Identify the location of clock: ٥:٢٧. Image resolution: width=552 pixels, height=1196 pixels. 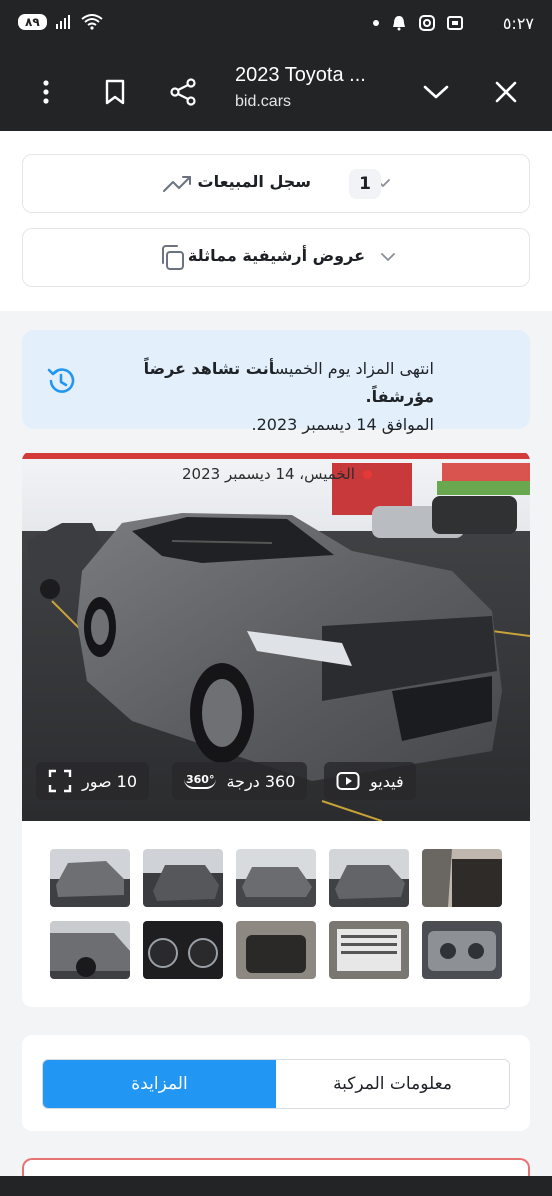
(518, 23).